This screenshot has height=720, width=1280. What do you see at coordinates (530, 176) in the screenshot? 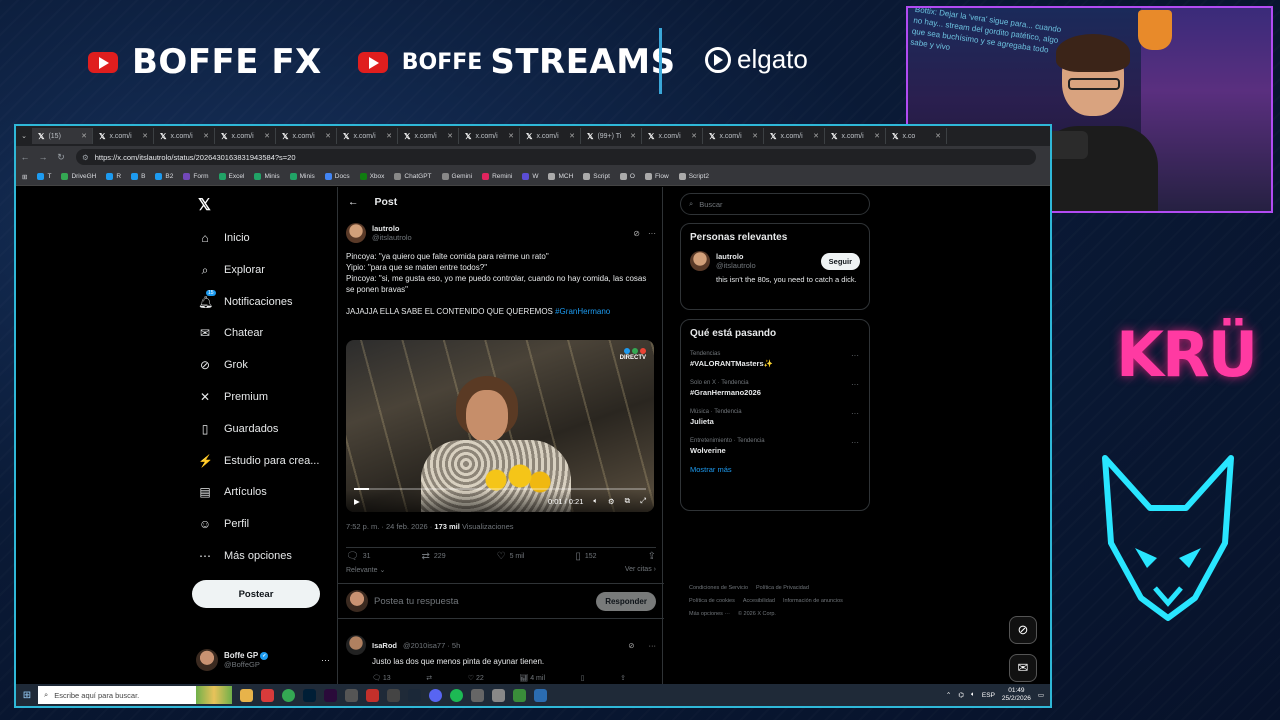
I see `bookmark-item: W` at bounding box center [530, 176].